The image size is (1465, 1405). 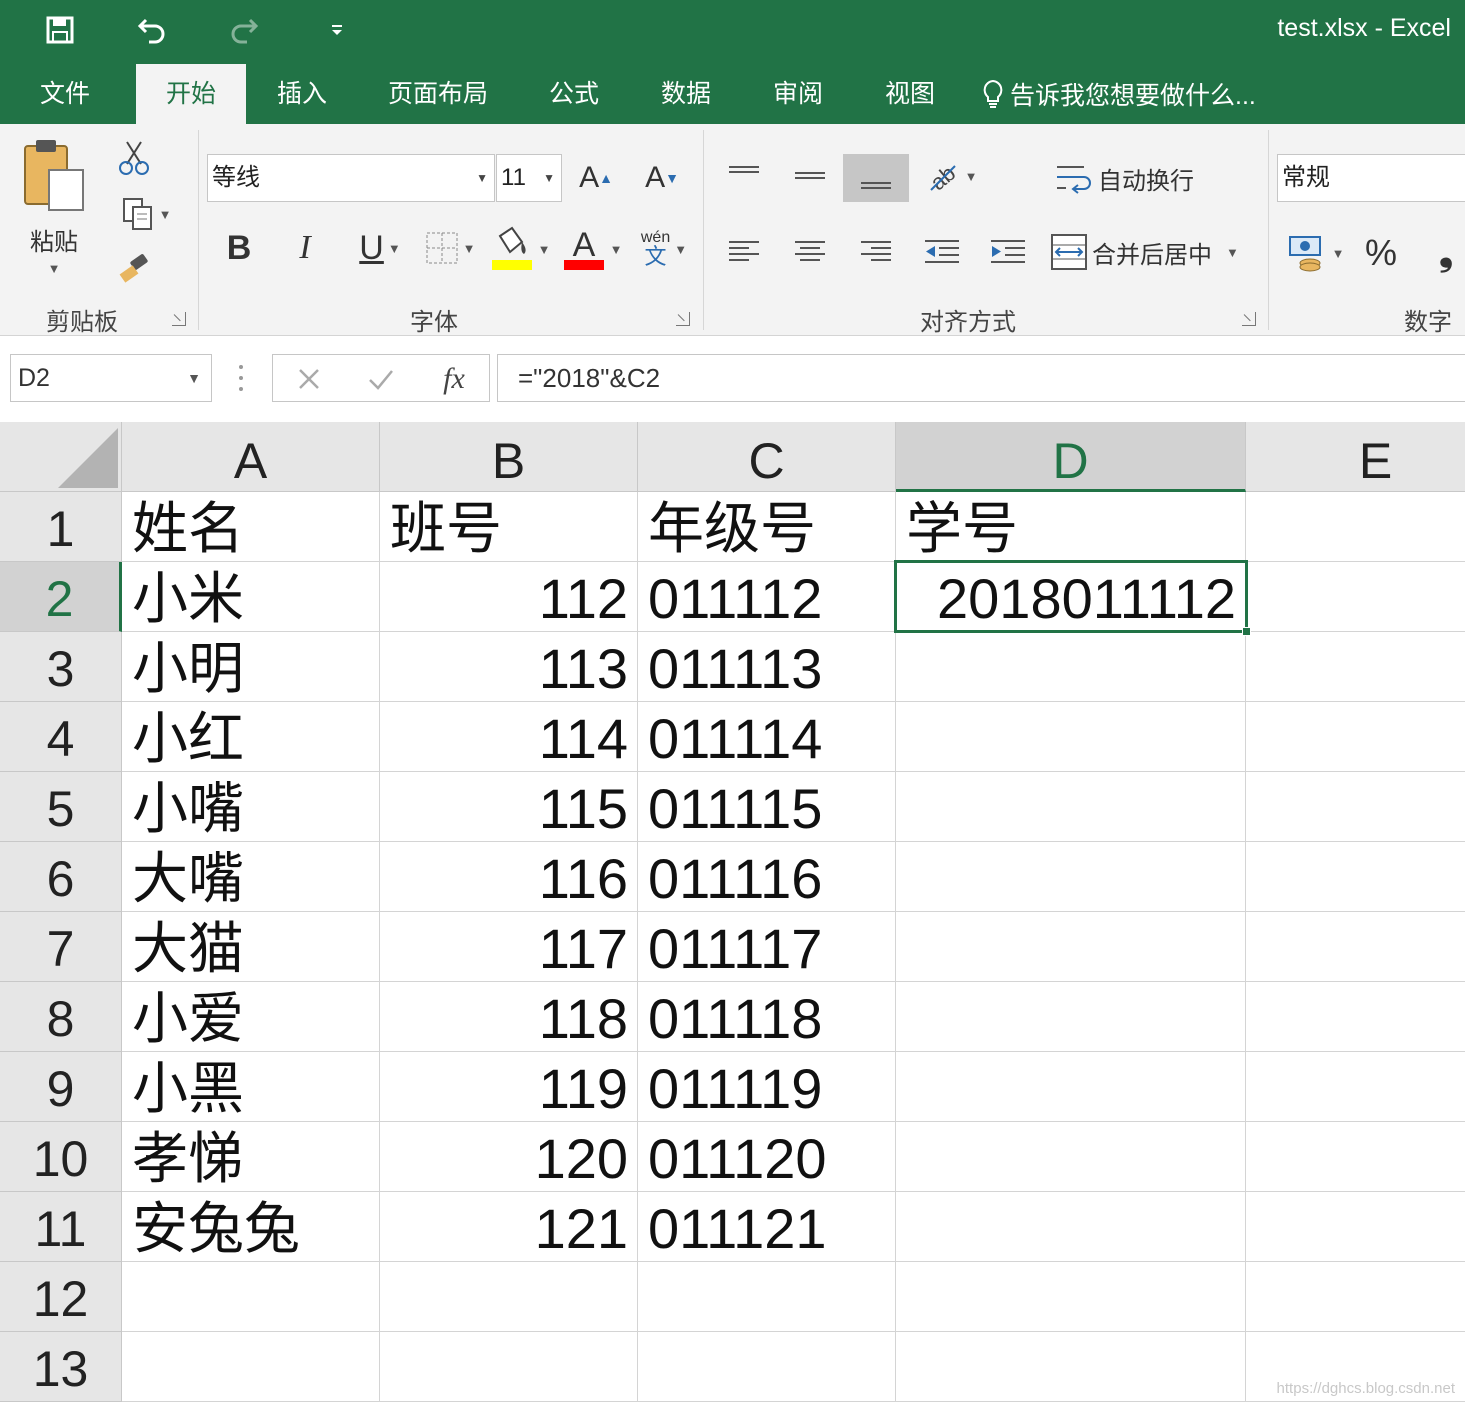 What do you see at coordinates (1355, 877) in the screenshot?
I see `cell-e6` at bounding box center [1355, 877].